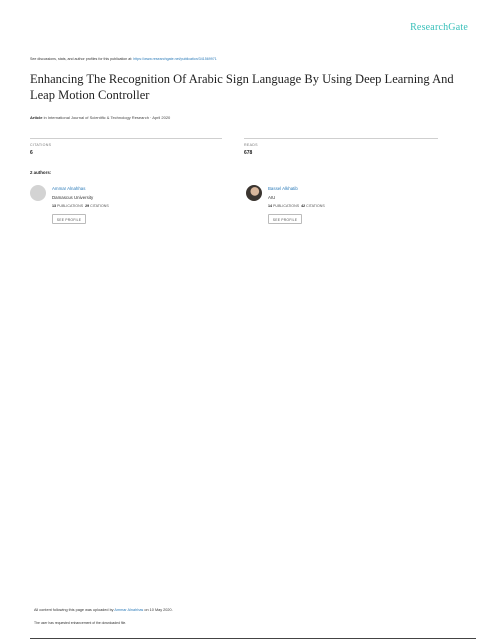  Describe the element at coordinates (270, 206) in the screenshot. I see `author-publications-count: 14` at that location.